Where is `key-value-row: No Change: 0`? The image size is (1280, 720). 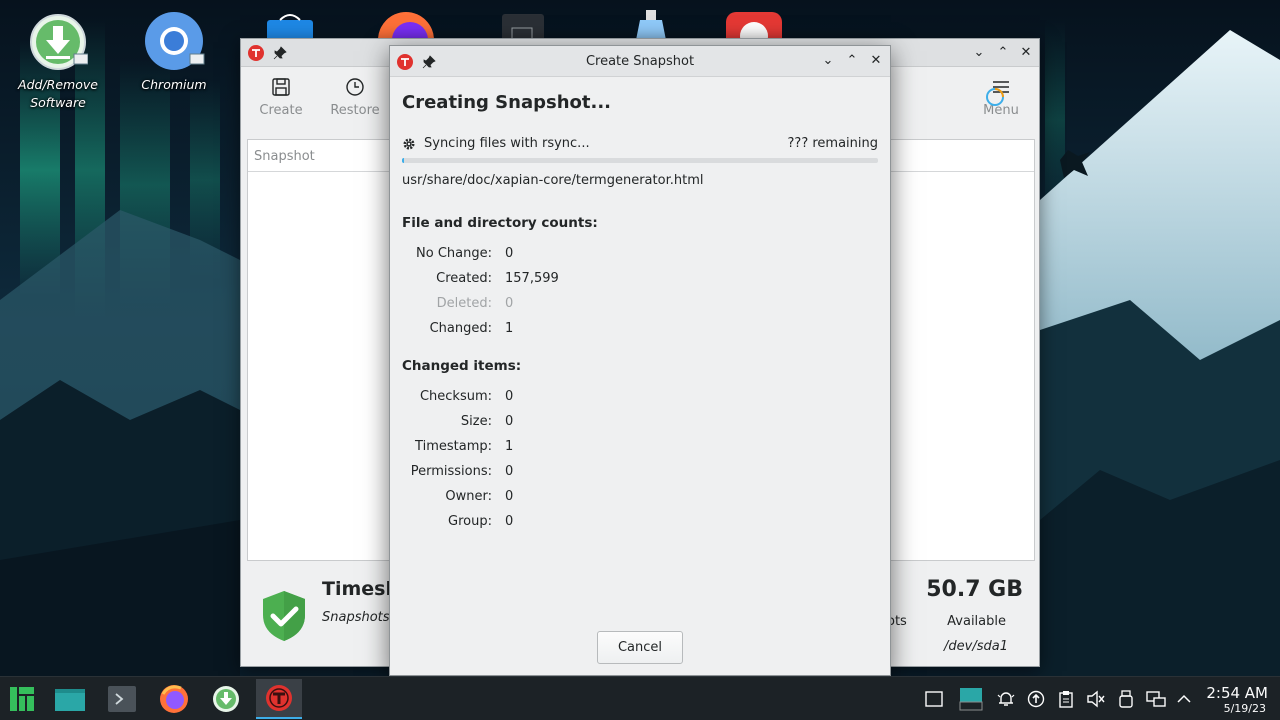 key-value-row: No Change: 0 is located at coordinates (490, 256).